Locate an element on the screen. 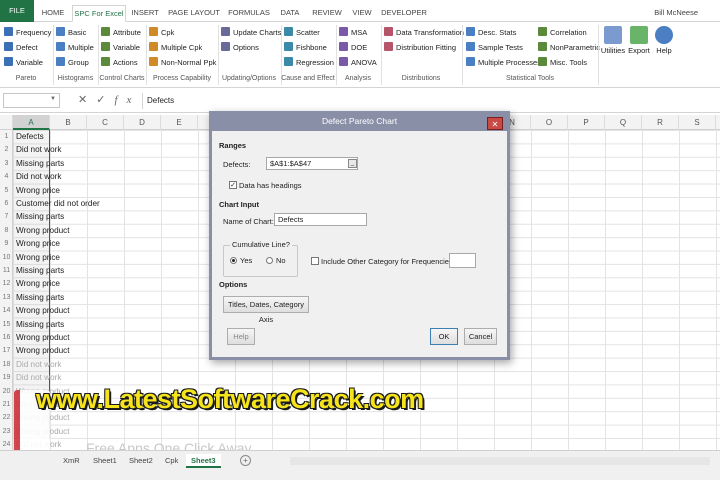 This screenshot has height=480, width=720. row-header: 10 is located at coordinates (6, 257).